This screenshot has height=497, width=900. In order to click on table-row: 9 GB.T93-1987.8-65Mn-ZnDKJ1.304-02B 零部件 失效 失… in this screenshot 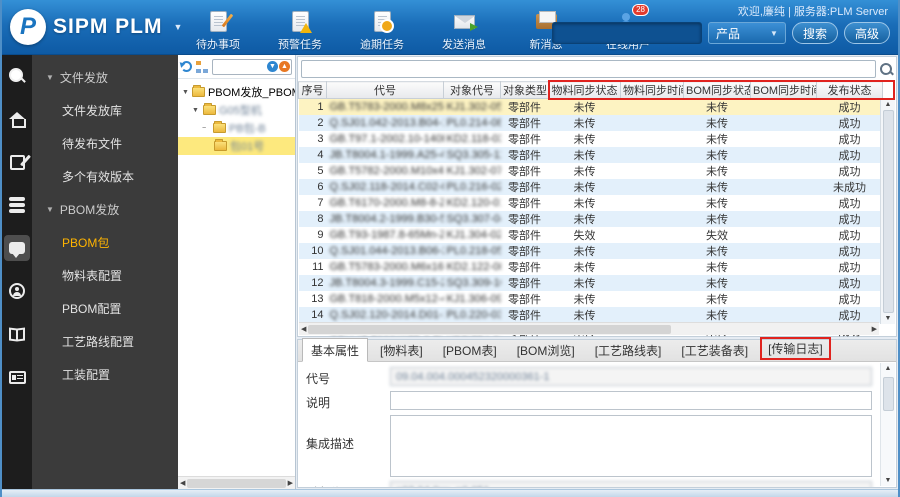, I will do `click(591, 235)`.